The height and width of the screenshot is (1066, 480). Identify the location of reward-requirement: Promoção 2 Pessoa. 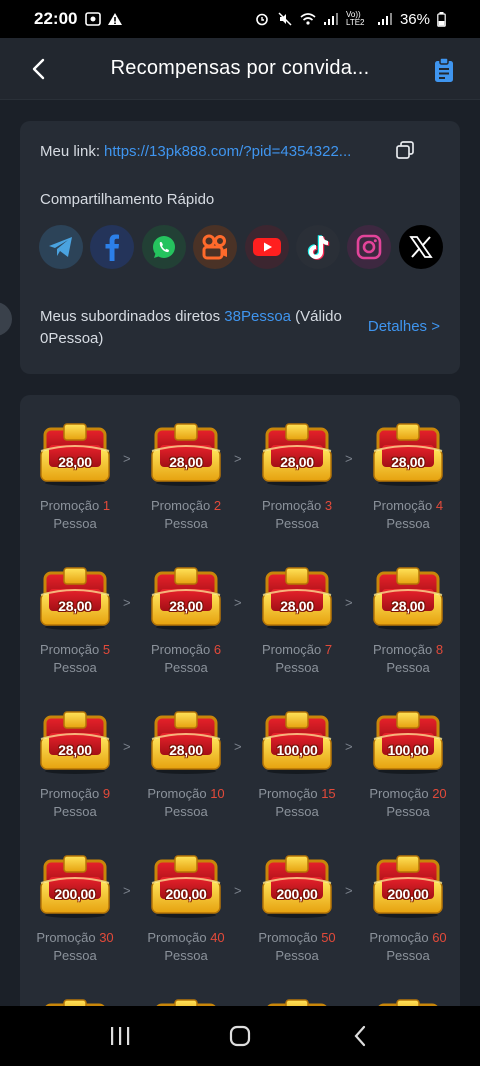
(186, 515).